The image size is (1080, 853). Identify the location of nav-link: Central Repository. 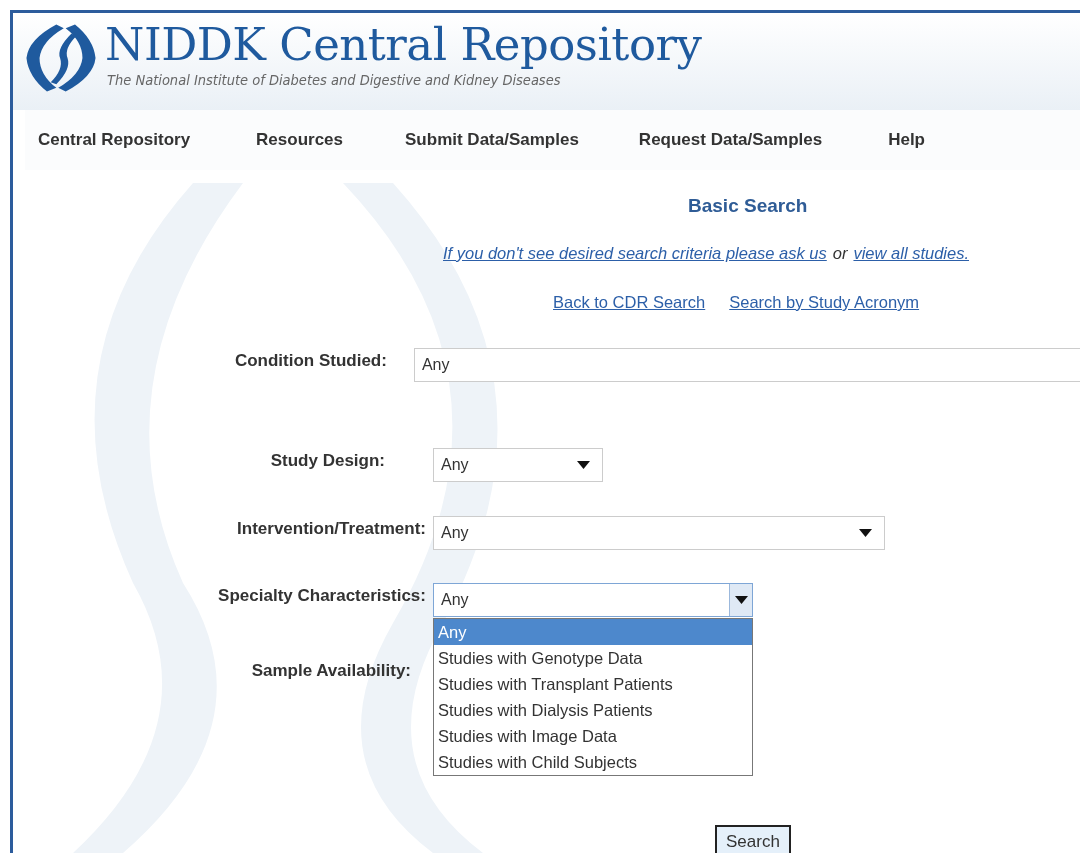
(114, 140).